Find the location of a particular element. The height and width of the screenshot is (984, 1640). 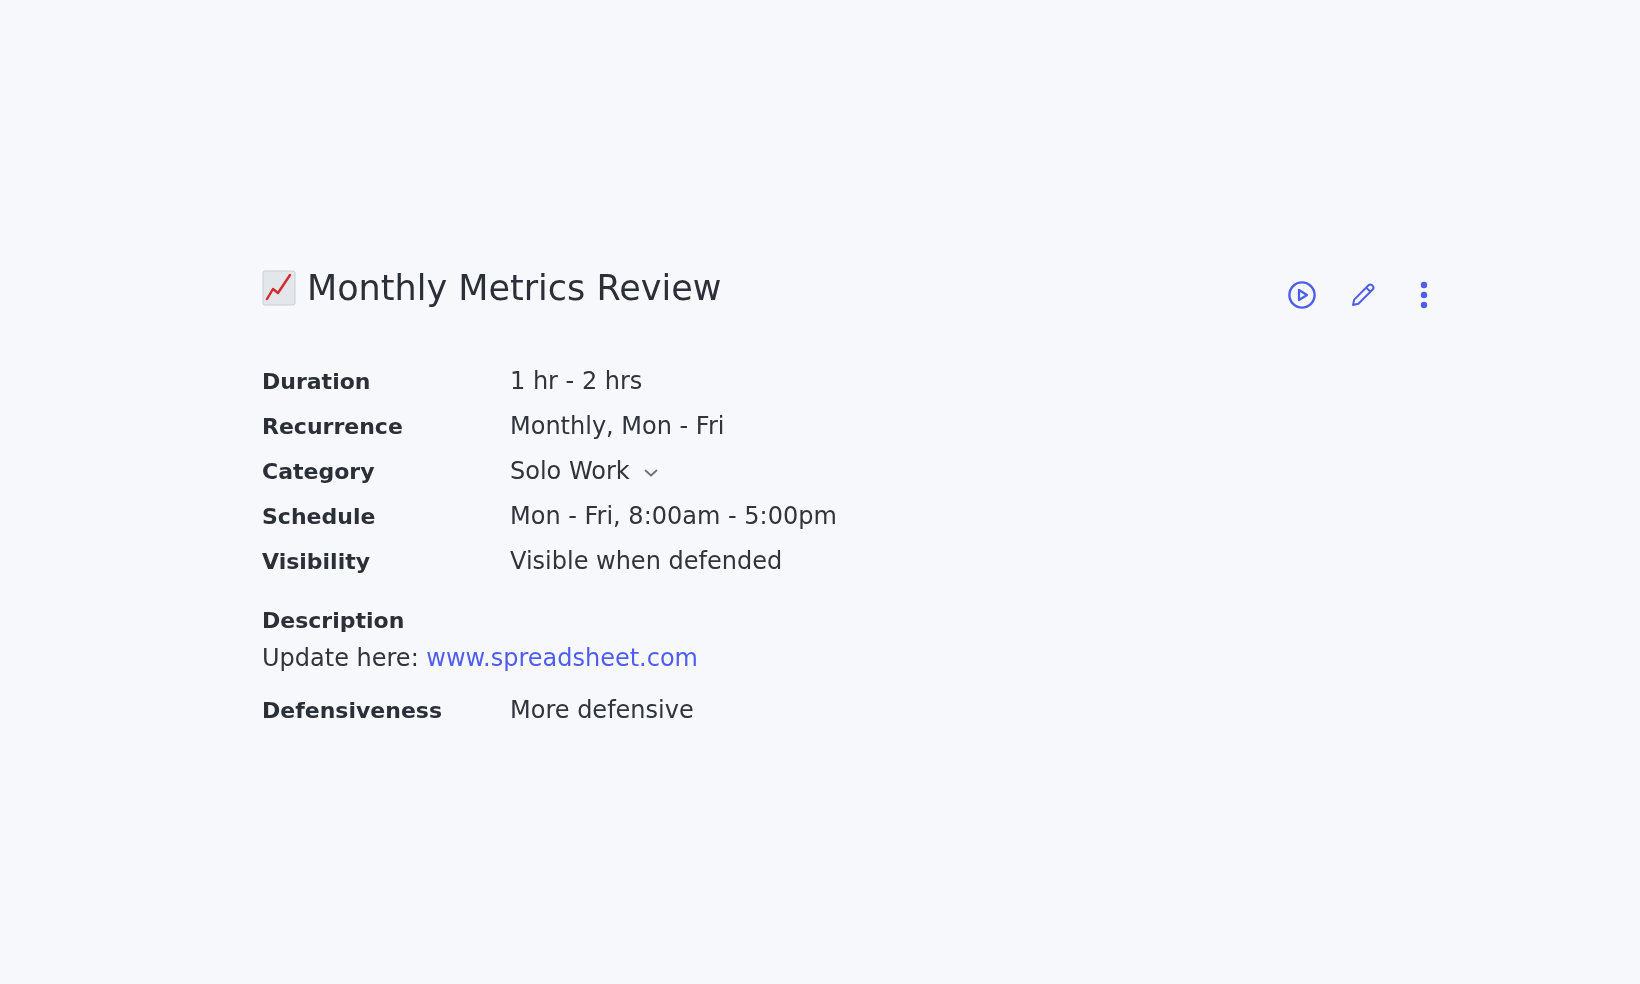

description-text: Update here: www.spreadsheet.com is located at coordinates (480, 658).